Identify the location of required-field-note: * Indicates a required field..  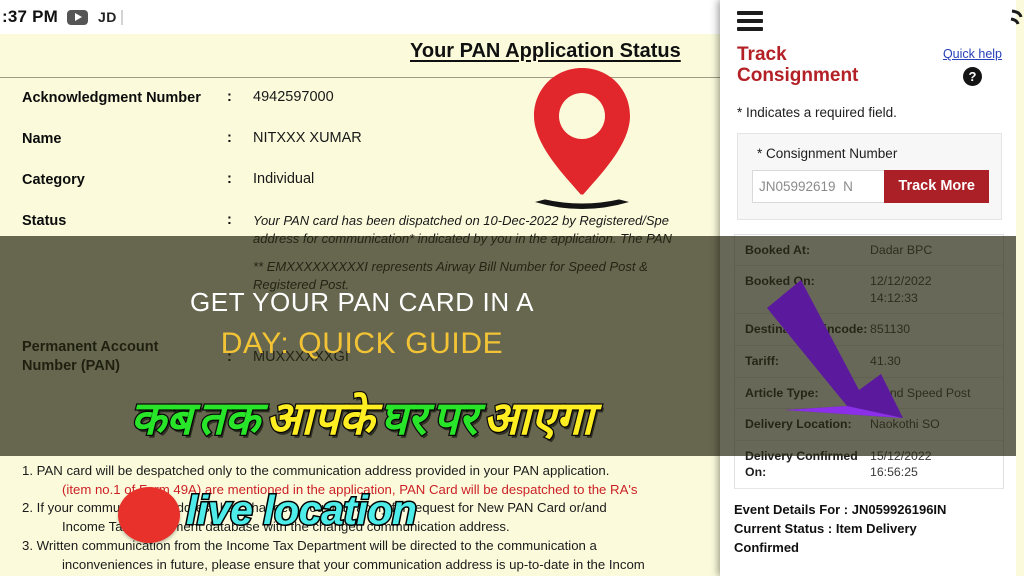
(817, 112).